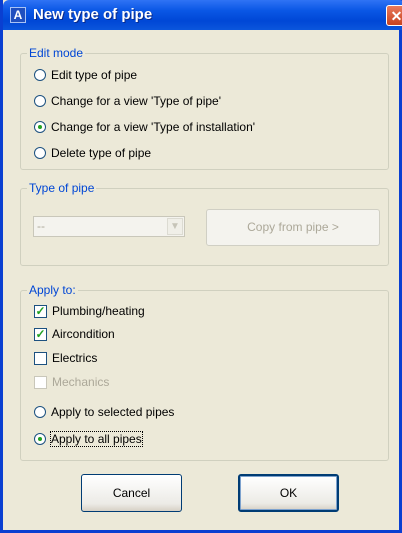 The width and height of the screenshot is (402, 533). I want to click on type-of-pipe-legend: Type of pipe, so click(62, 188).